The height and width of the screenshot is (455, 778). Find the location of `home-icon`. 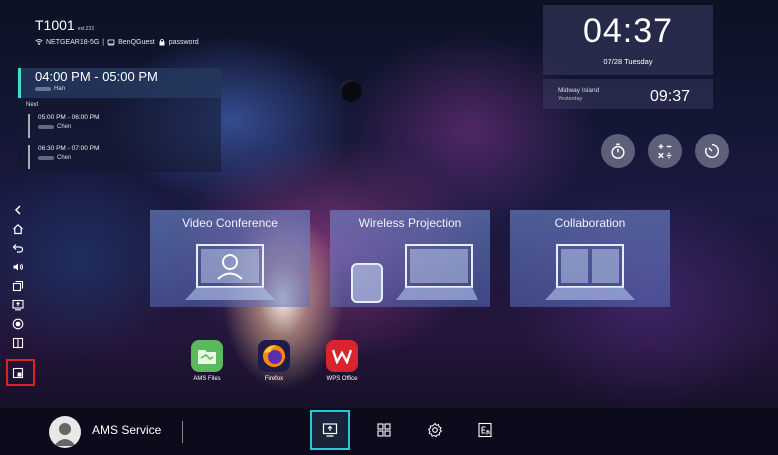

home-icon is located at coordinates (18, 229).